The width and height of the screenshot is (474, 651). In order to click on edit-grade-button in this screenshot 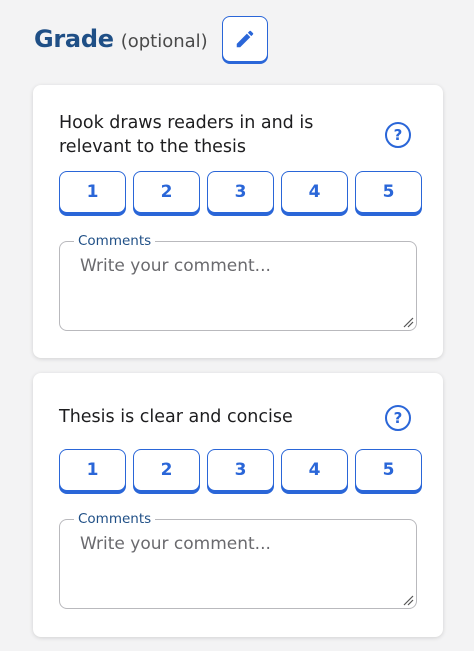, I will do `click(244, 39)`.